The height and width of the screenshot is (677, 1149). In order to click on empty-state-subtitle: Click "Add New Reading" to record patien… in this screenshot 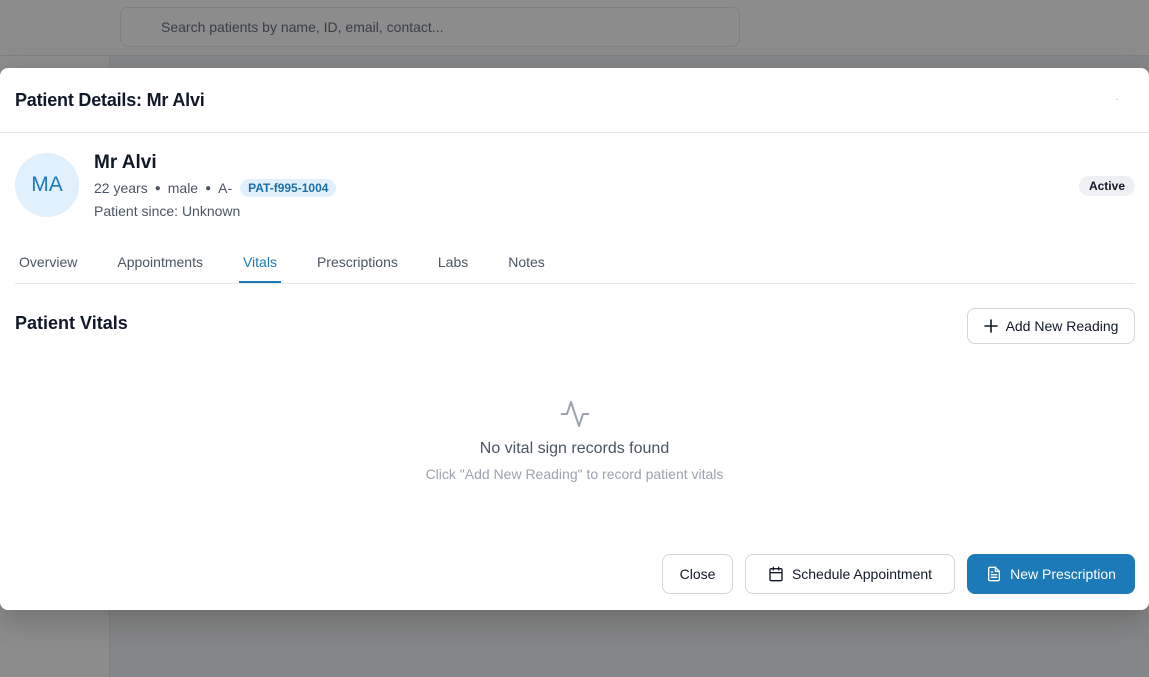, I will do `click(574, 474)`.